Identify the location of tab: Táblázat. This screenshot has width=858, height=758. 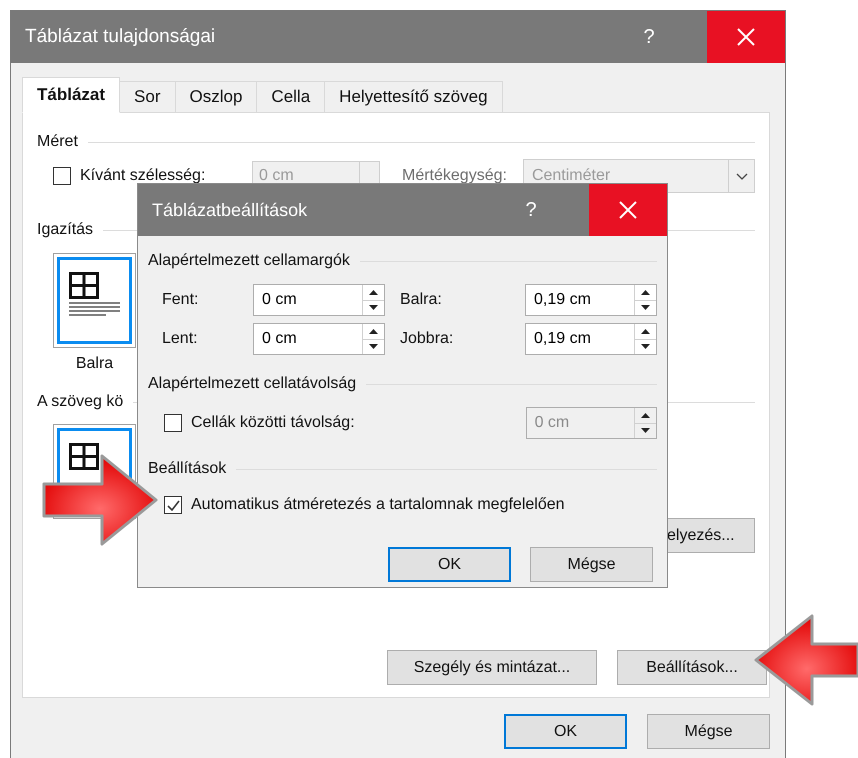
(71, 95).